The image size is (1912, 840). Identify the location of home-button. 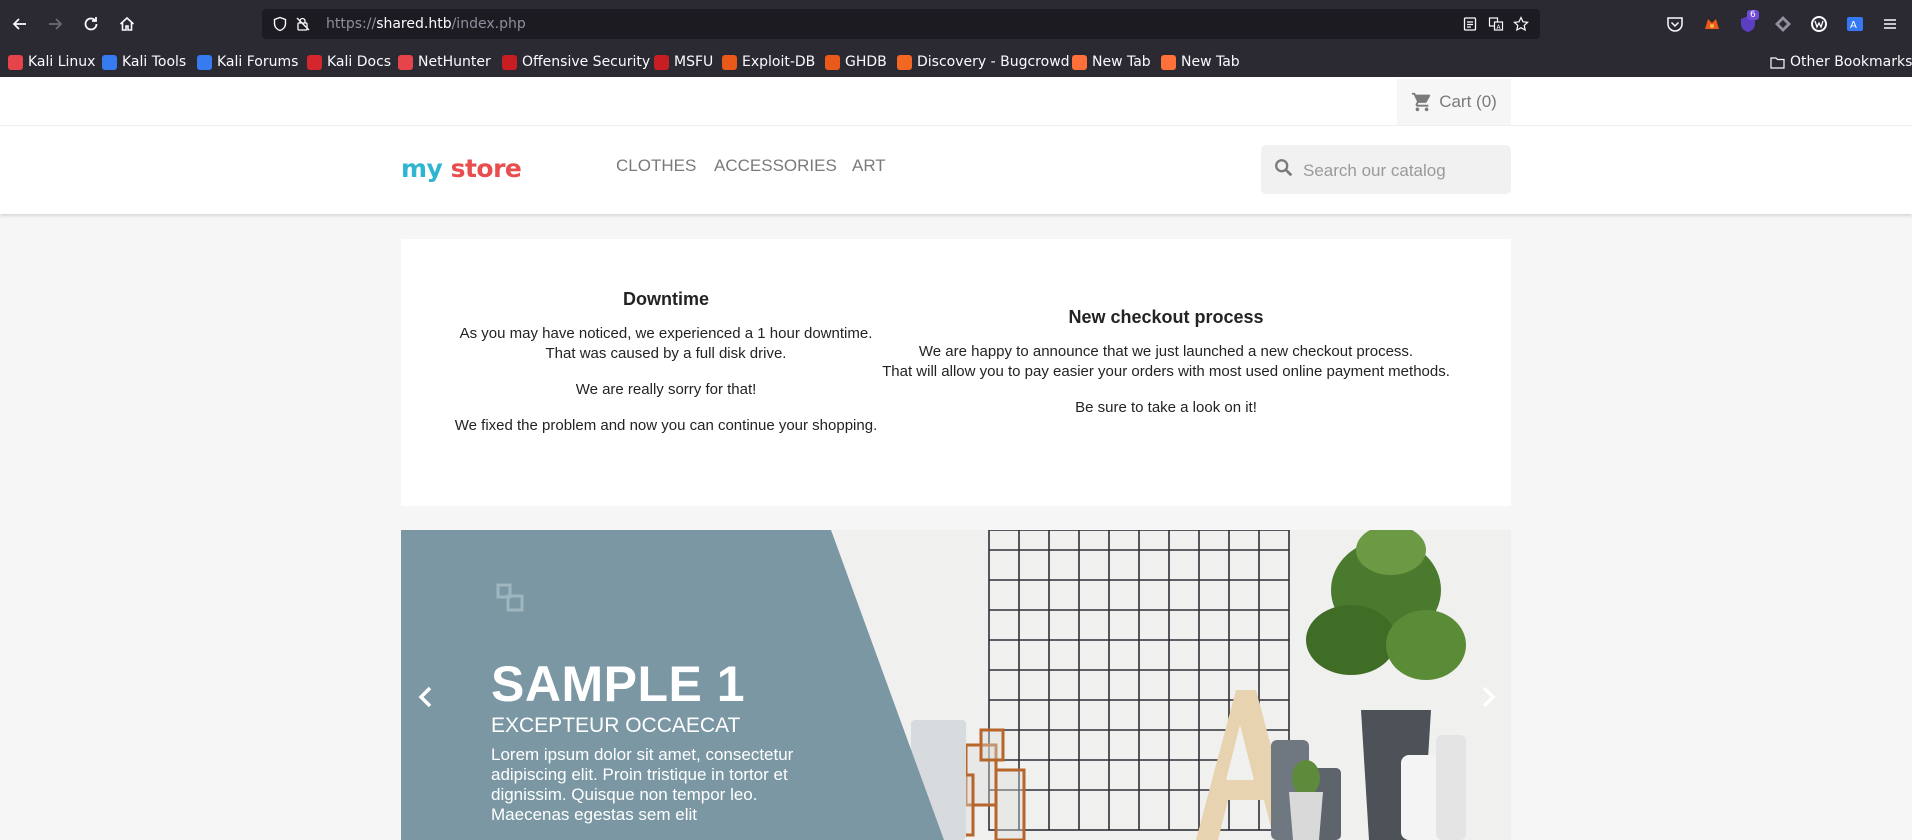
(127, 24).